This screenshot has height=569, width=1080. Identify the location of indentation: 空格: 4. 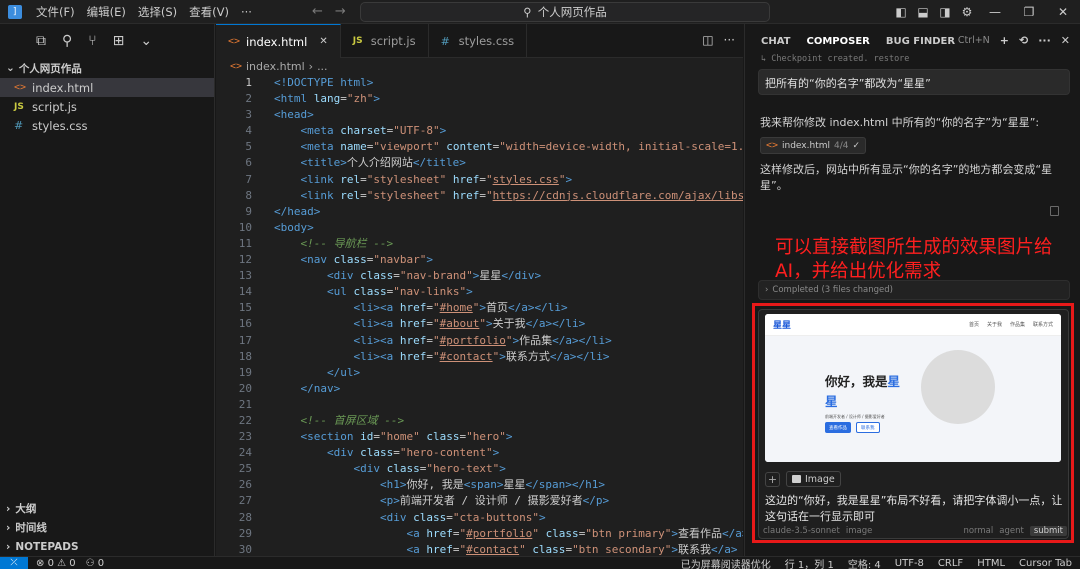
(864, 562).